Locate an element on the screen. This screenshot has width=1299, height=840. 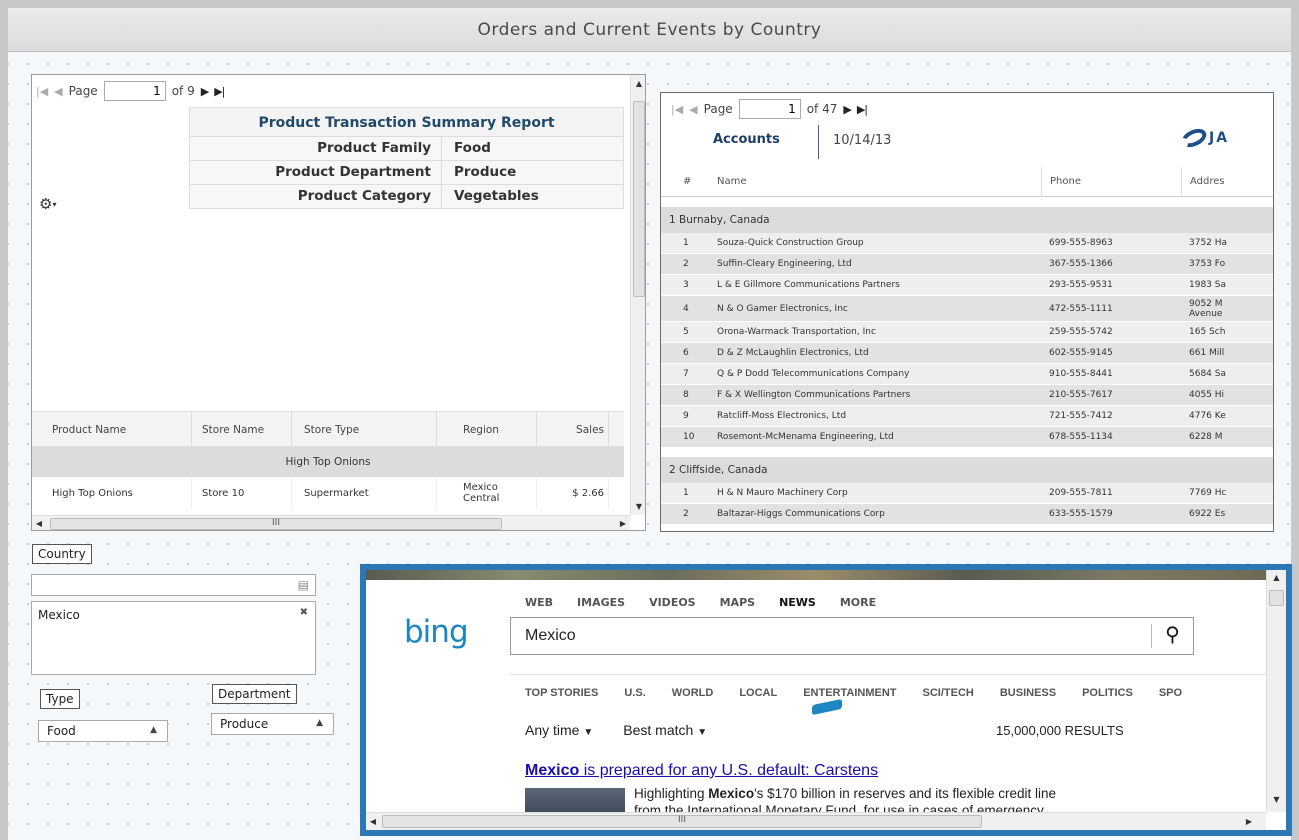
time-filter-dropdown: Any time ▼ is located at coordinates (559, 730).